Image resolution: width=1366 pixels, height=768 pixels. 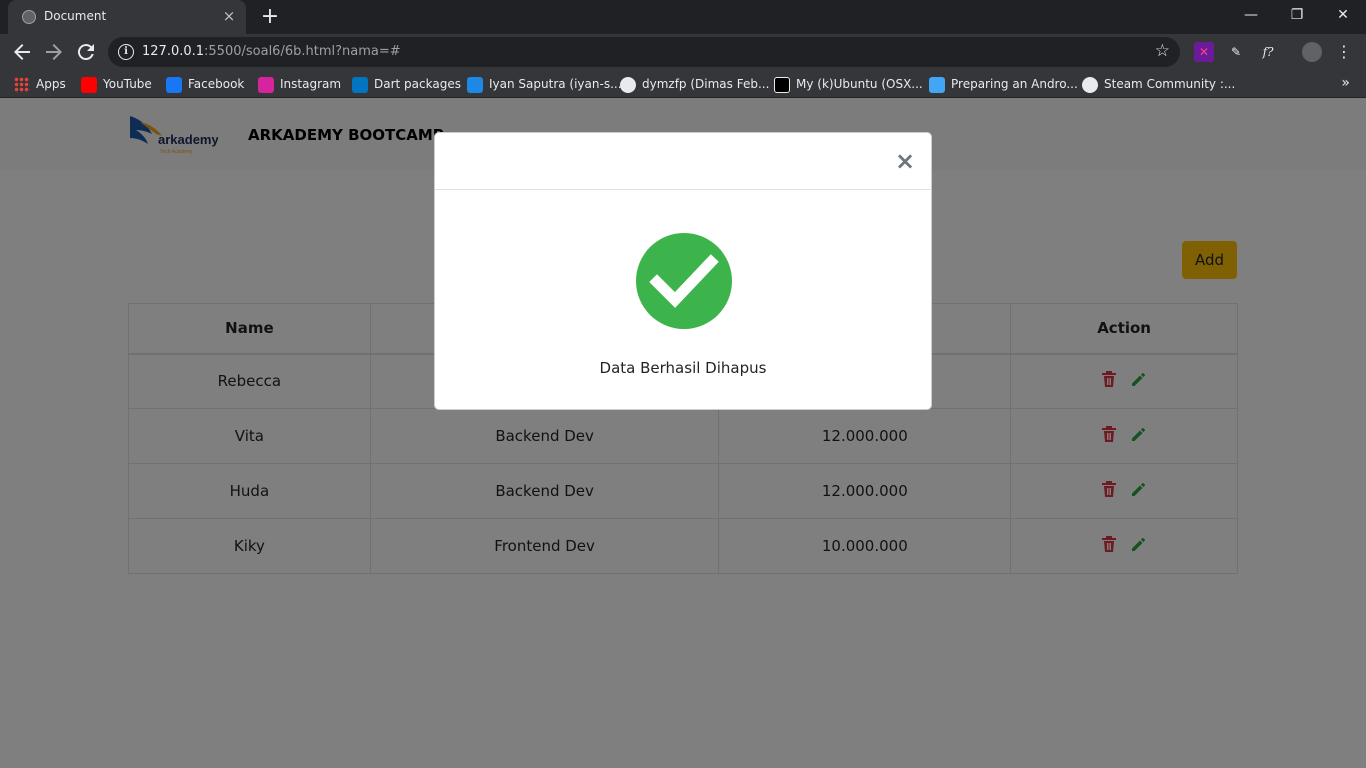 I want to click on tab-close-button: ×, so click(x=229, y=16).